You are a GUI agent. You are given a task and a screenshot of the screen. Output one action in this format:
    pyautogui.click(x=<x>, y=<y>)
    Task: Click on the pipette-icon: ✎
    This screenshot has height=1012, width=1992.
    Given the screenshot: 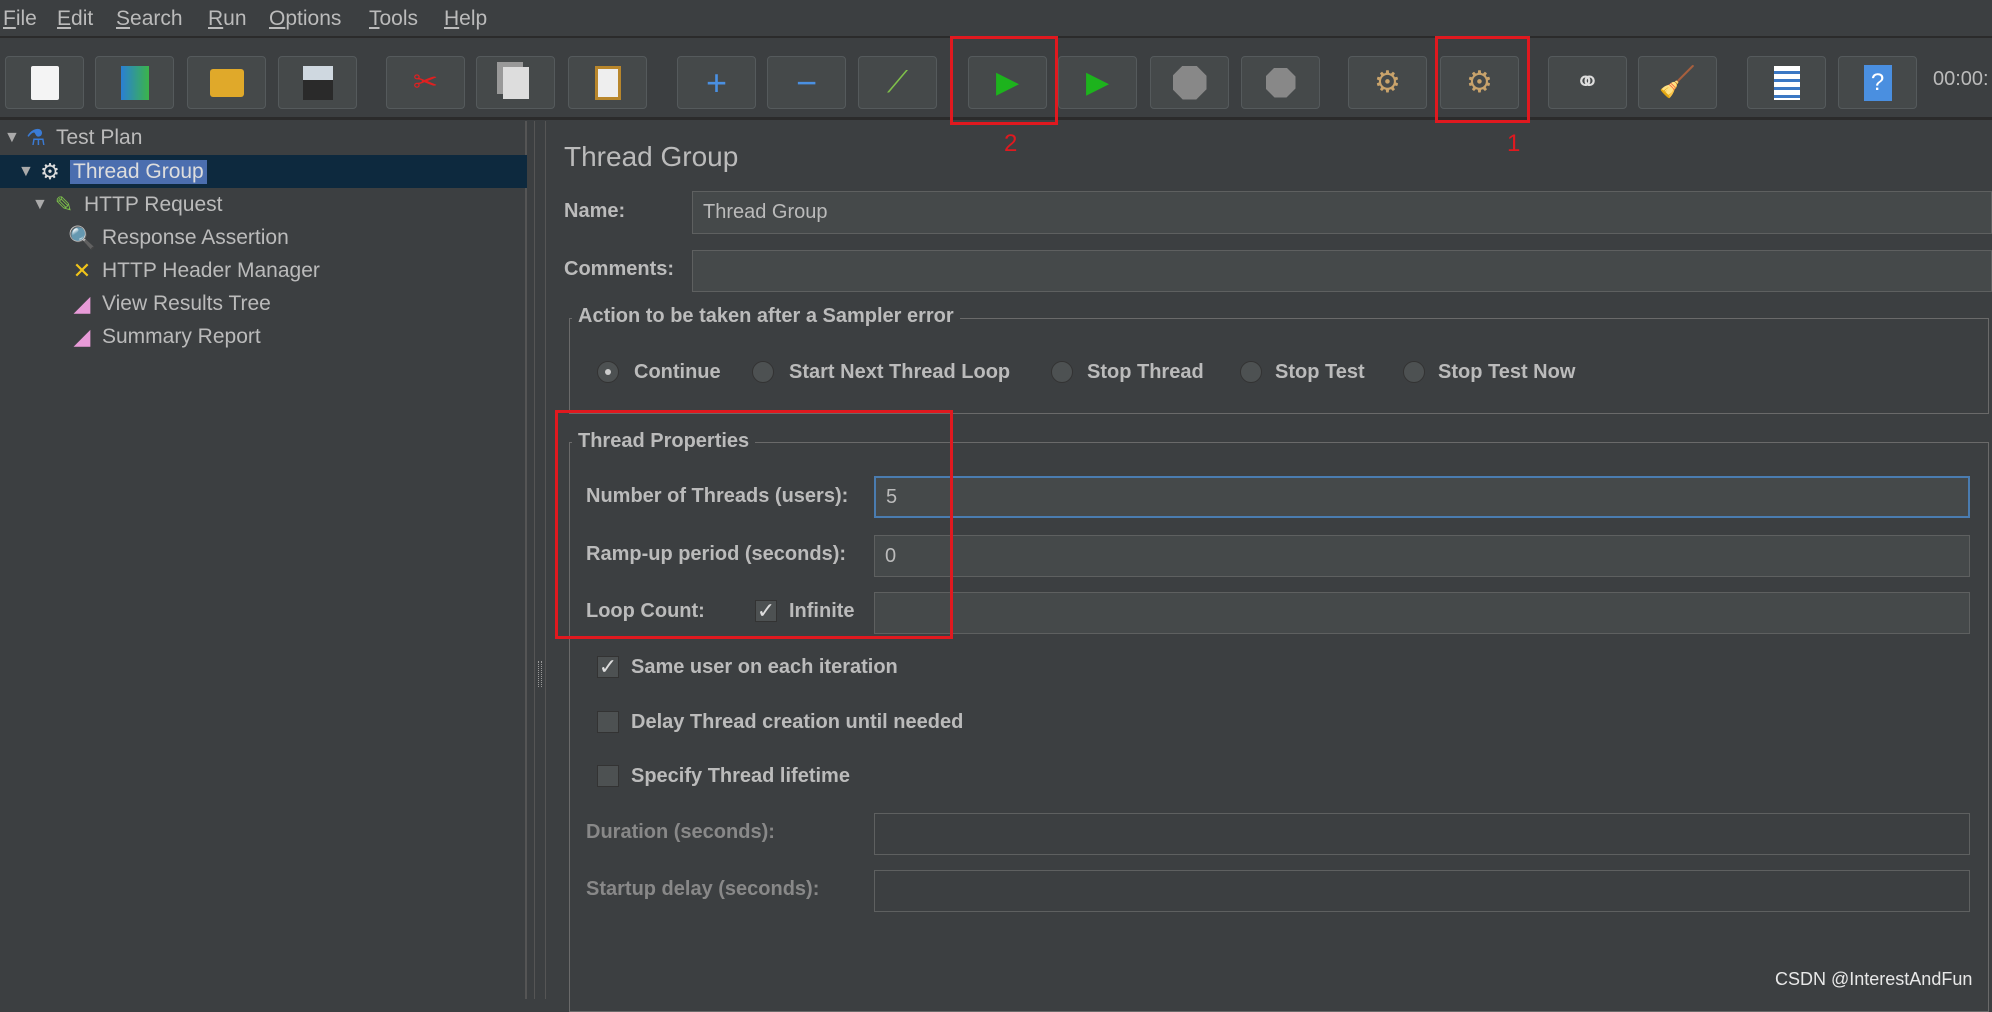 What is the action you would take?
    pyautogui.click(x=64, y=204)
    